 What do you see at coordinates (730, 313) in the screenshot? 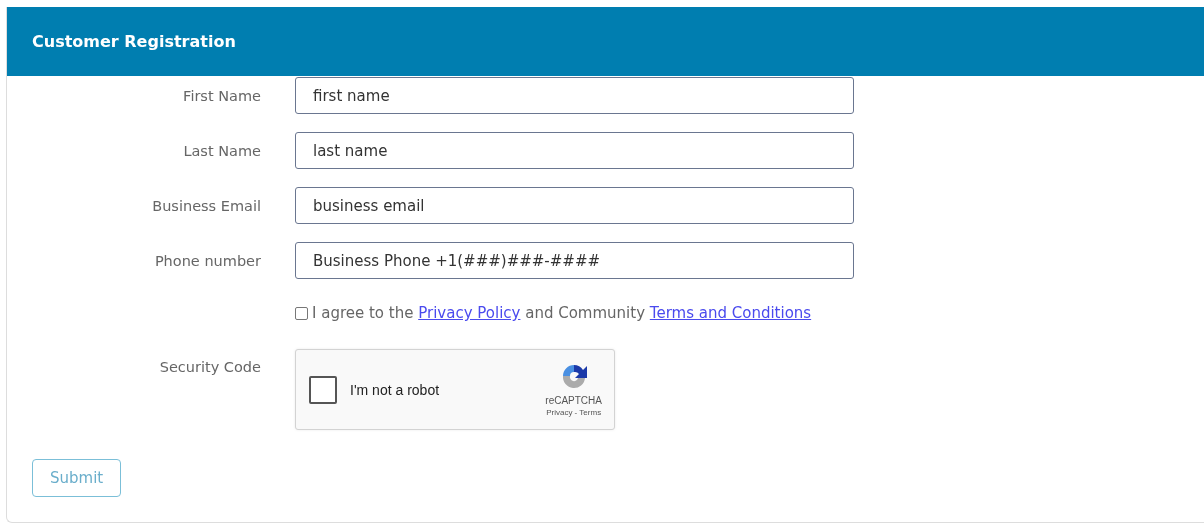
I see `policy-link: Terms and Conditions` at bounding box center [730, 313].